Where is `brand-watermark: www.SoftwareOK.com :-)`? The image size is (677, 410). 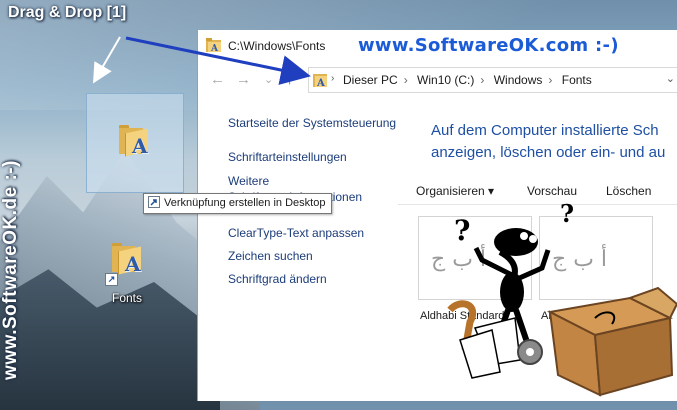 brand-watermark: www.SoftwareOK.com :-) is located at coordinates (488, 45).